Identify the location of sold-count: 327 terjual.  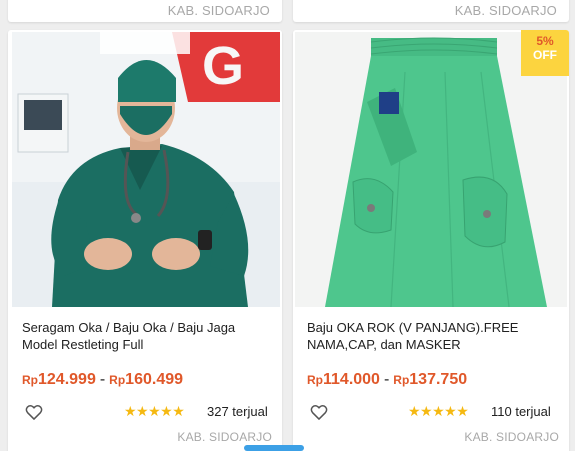
(237, 411).